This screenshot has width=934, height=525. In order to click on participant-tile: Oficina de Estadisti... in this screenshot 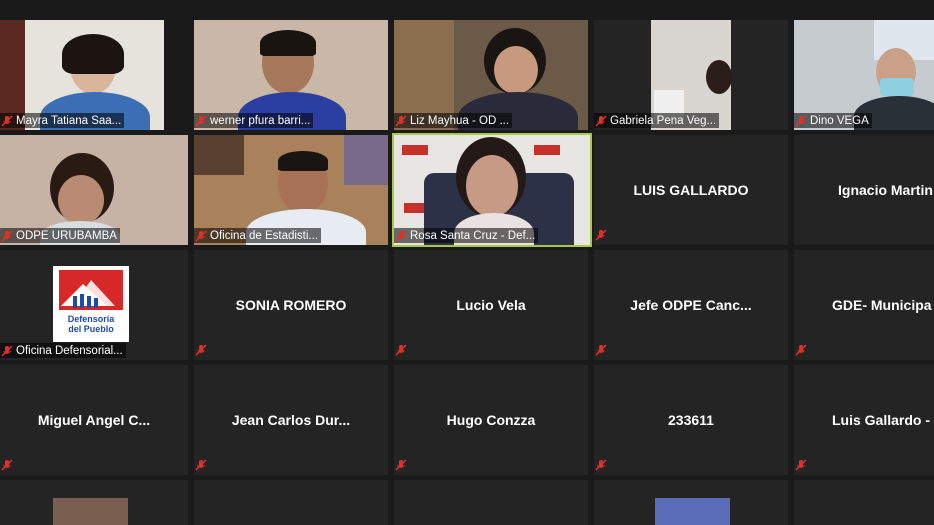, I will do `click(291, 190)`.